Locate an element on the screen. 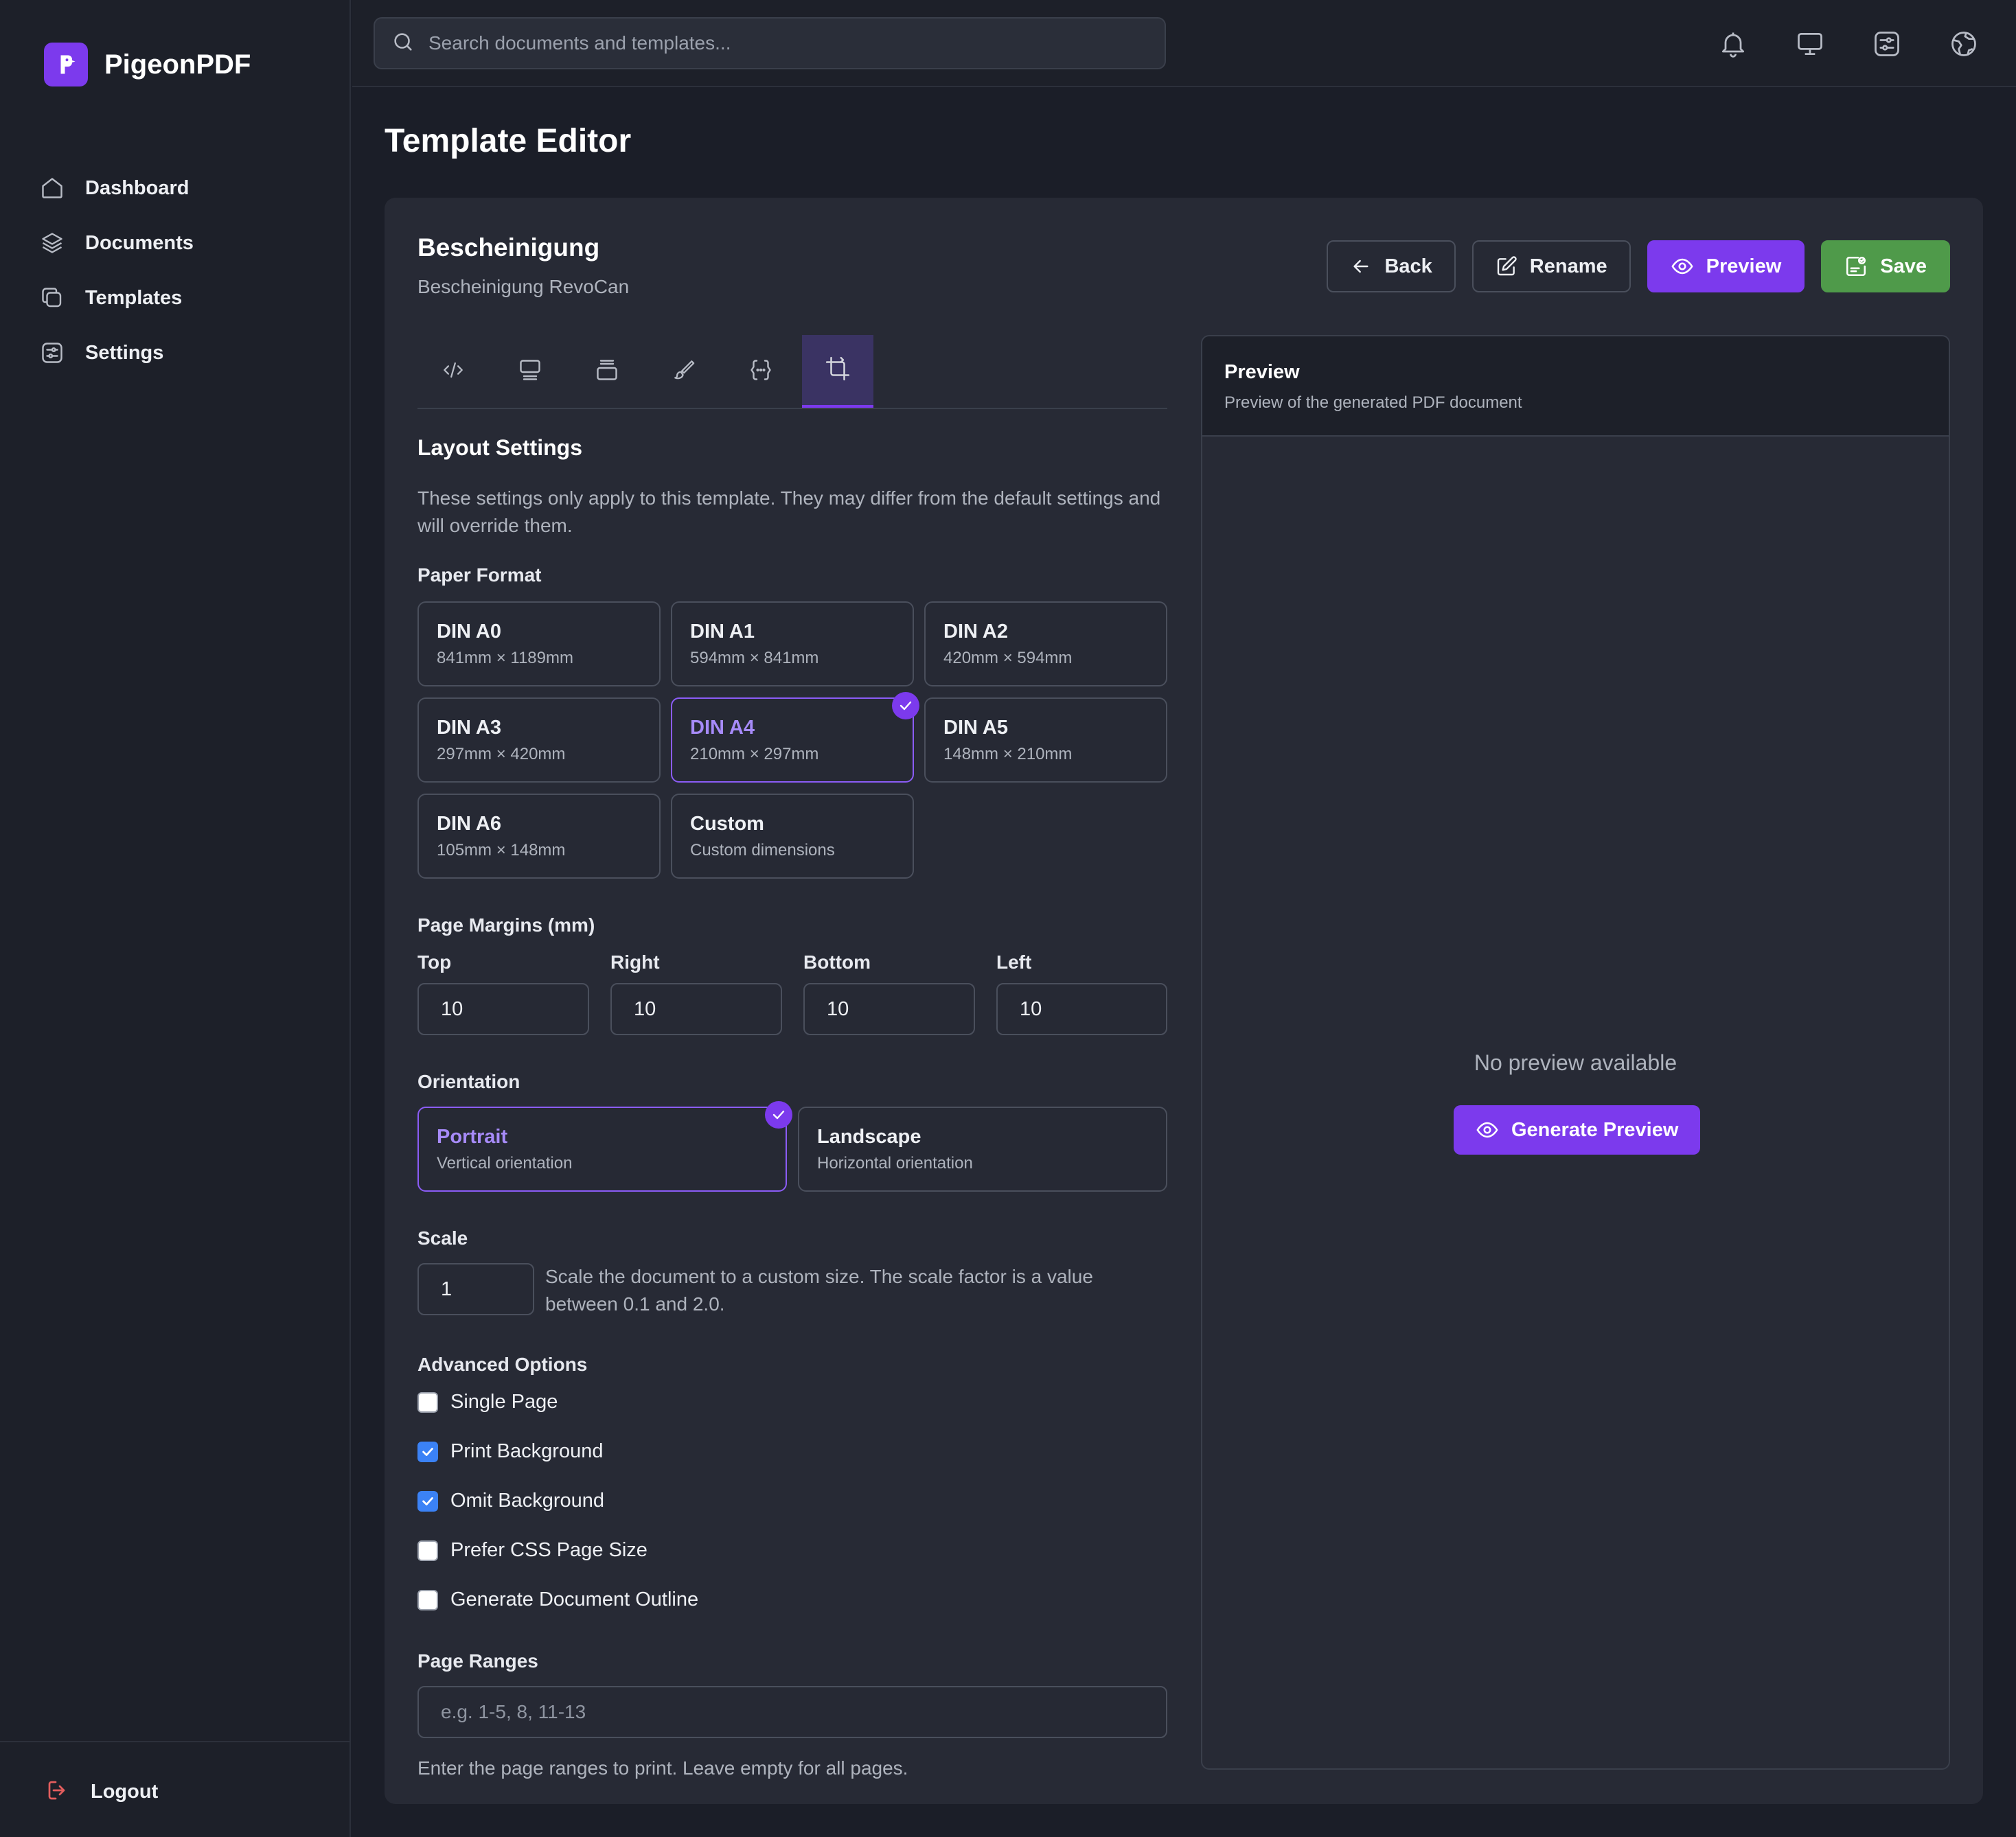  search-icon is located at coordinates (403, 43).